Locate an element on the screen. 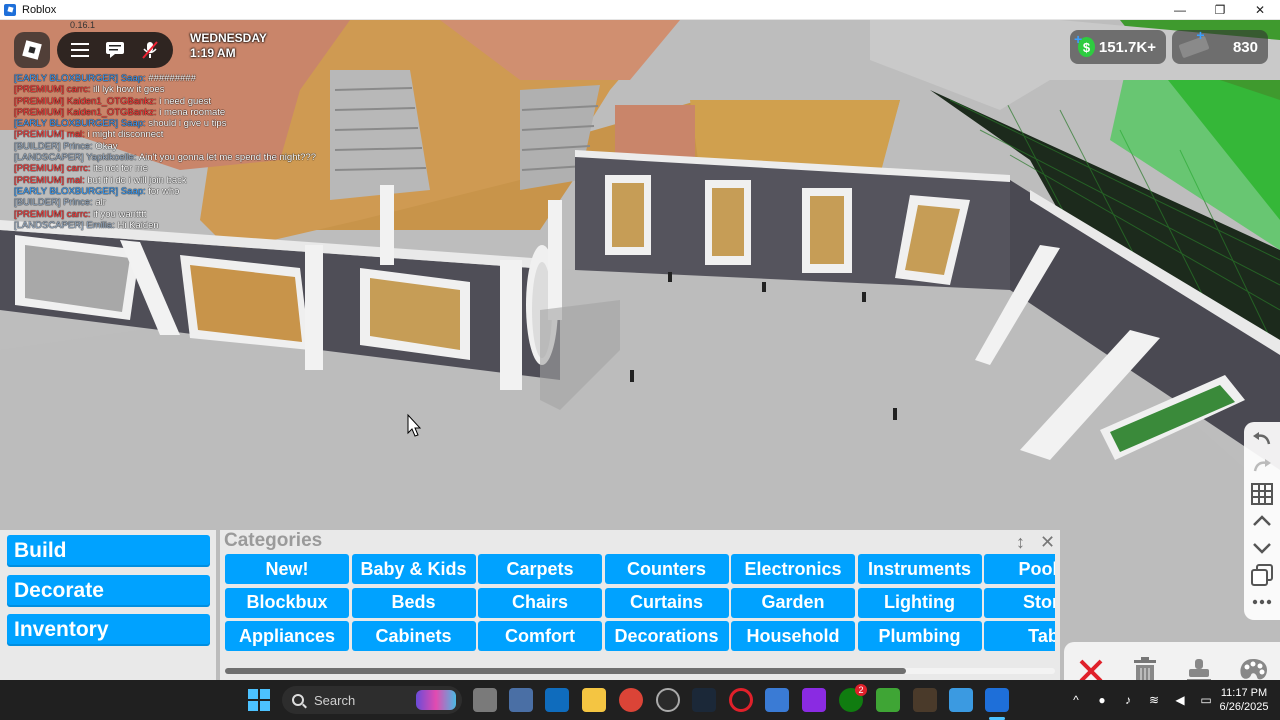 The image size is (1280, 720). chevron-down-icon is located at coordinates (1262, 548).